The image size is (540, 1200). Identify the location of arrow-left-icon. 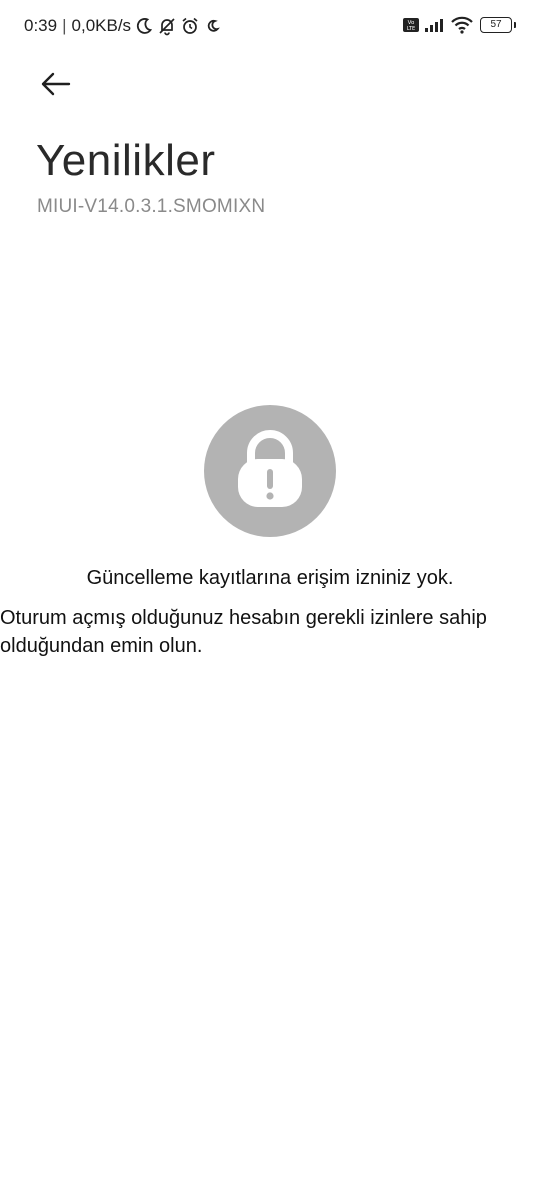
(56, 86).